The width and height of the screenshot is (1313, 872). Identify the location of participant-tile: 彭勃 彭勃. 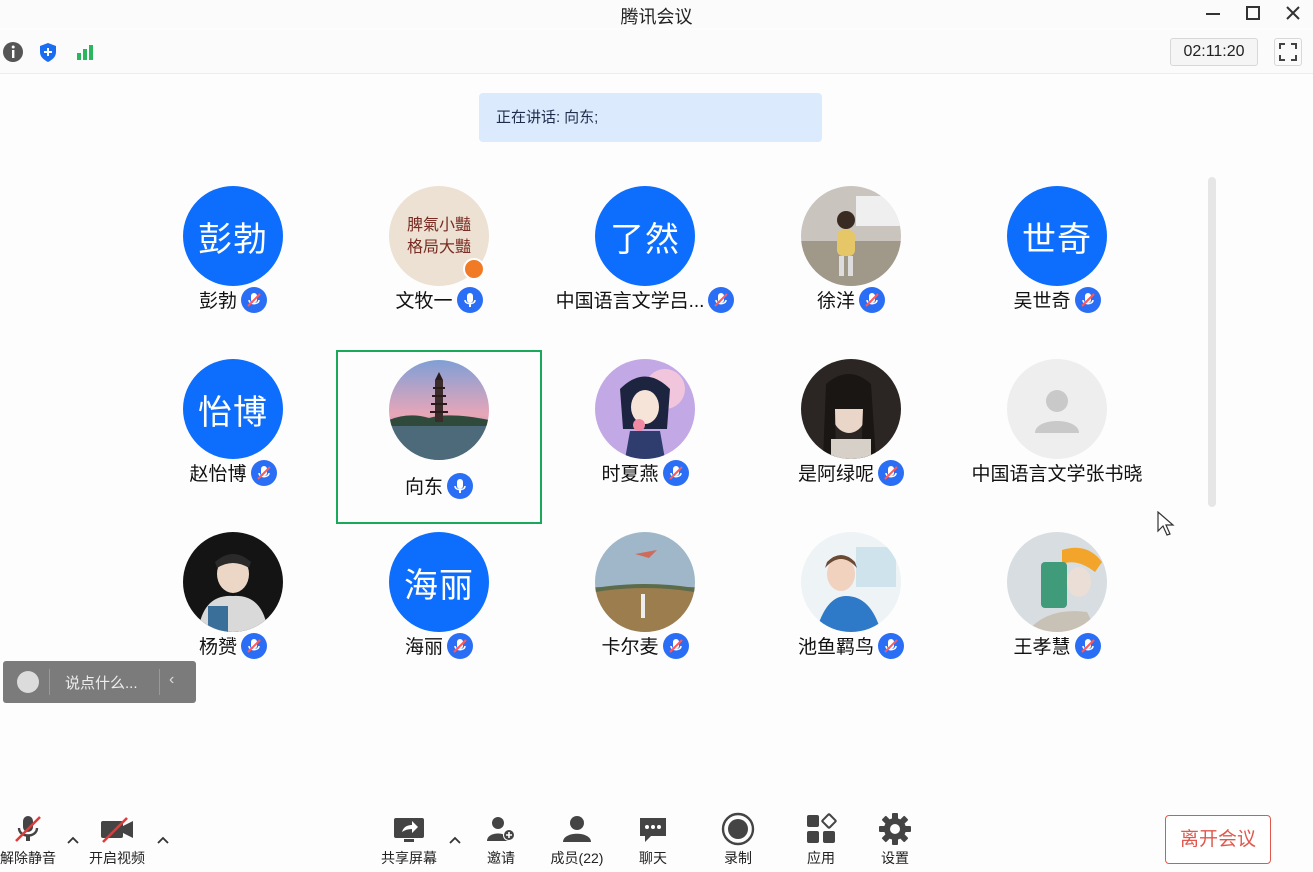
(233, 258).